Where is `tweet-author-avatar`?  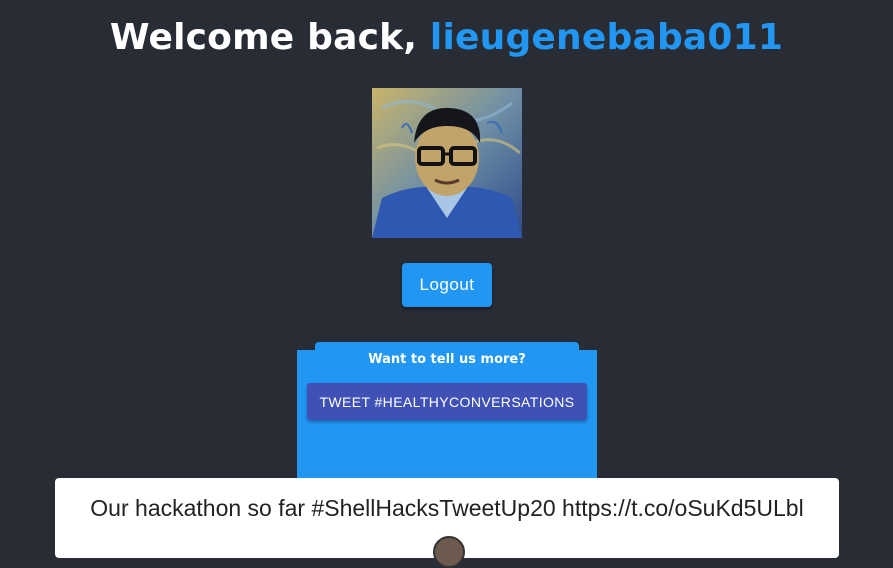
tweet-author-avatar is located at coordinates (449, 552).